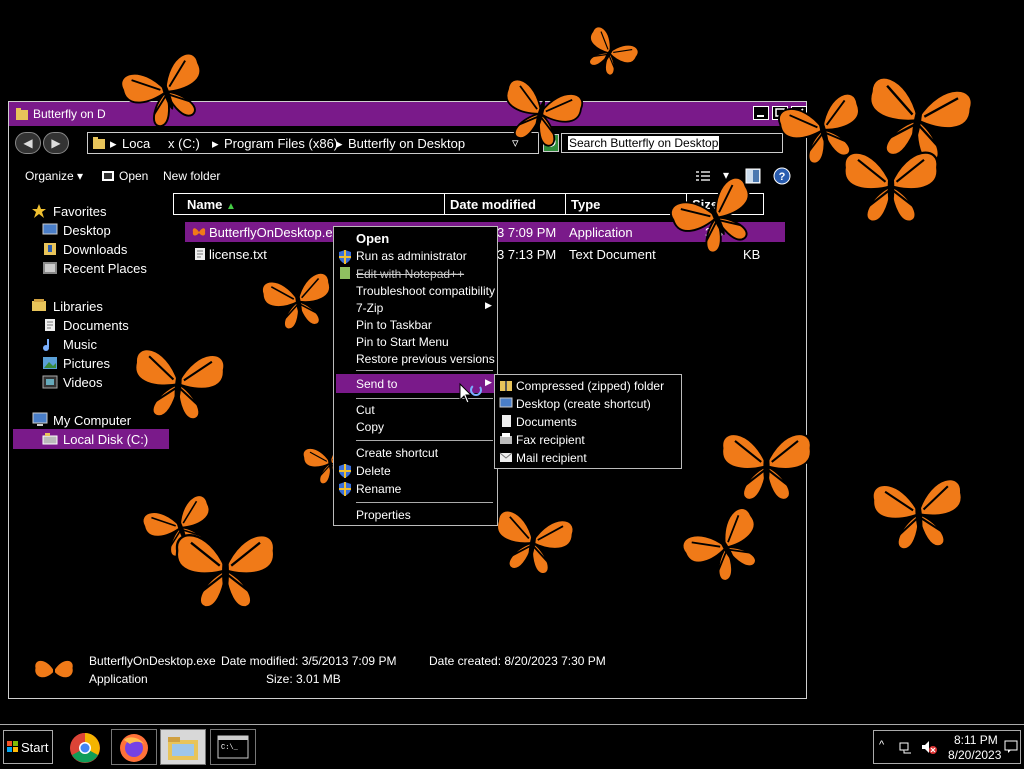 The height and width of the screenshot is (769, 1024). Describe the element at coordinates (550, 440) in the screenshot. I see `submenu-item-fax: Fax recipient` at that location.